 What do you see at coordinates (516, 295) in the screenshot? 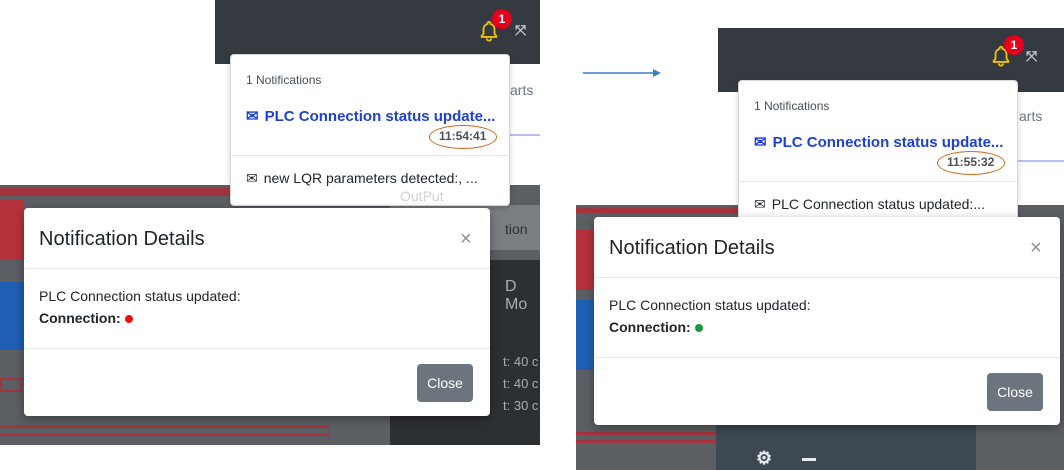
I see `behind-text: D Mo` at bounding box center [516, 295].